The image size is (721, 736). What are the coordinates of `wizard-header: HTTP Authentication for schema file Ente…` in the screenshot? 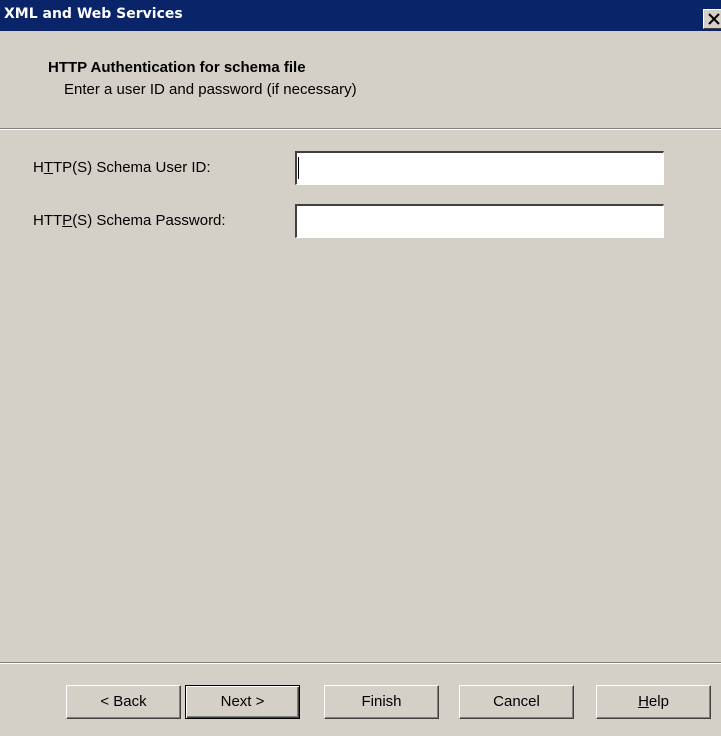 It's located at (360, 79).